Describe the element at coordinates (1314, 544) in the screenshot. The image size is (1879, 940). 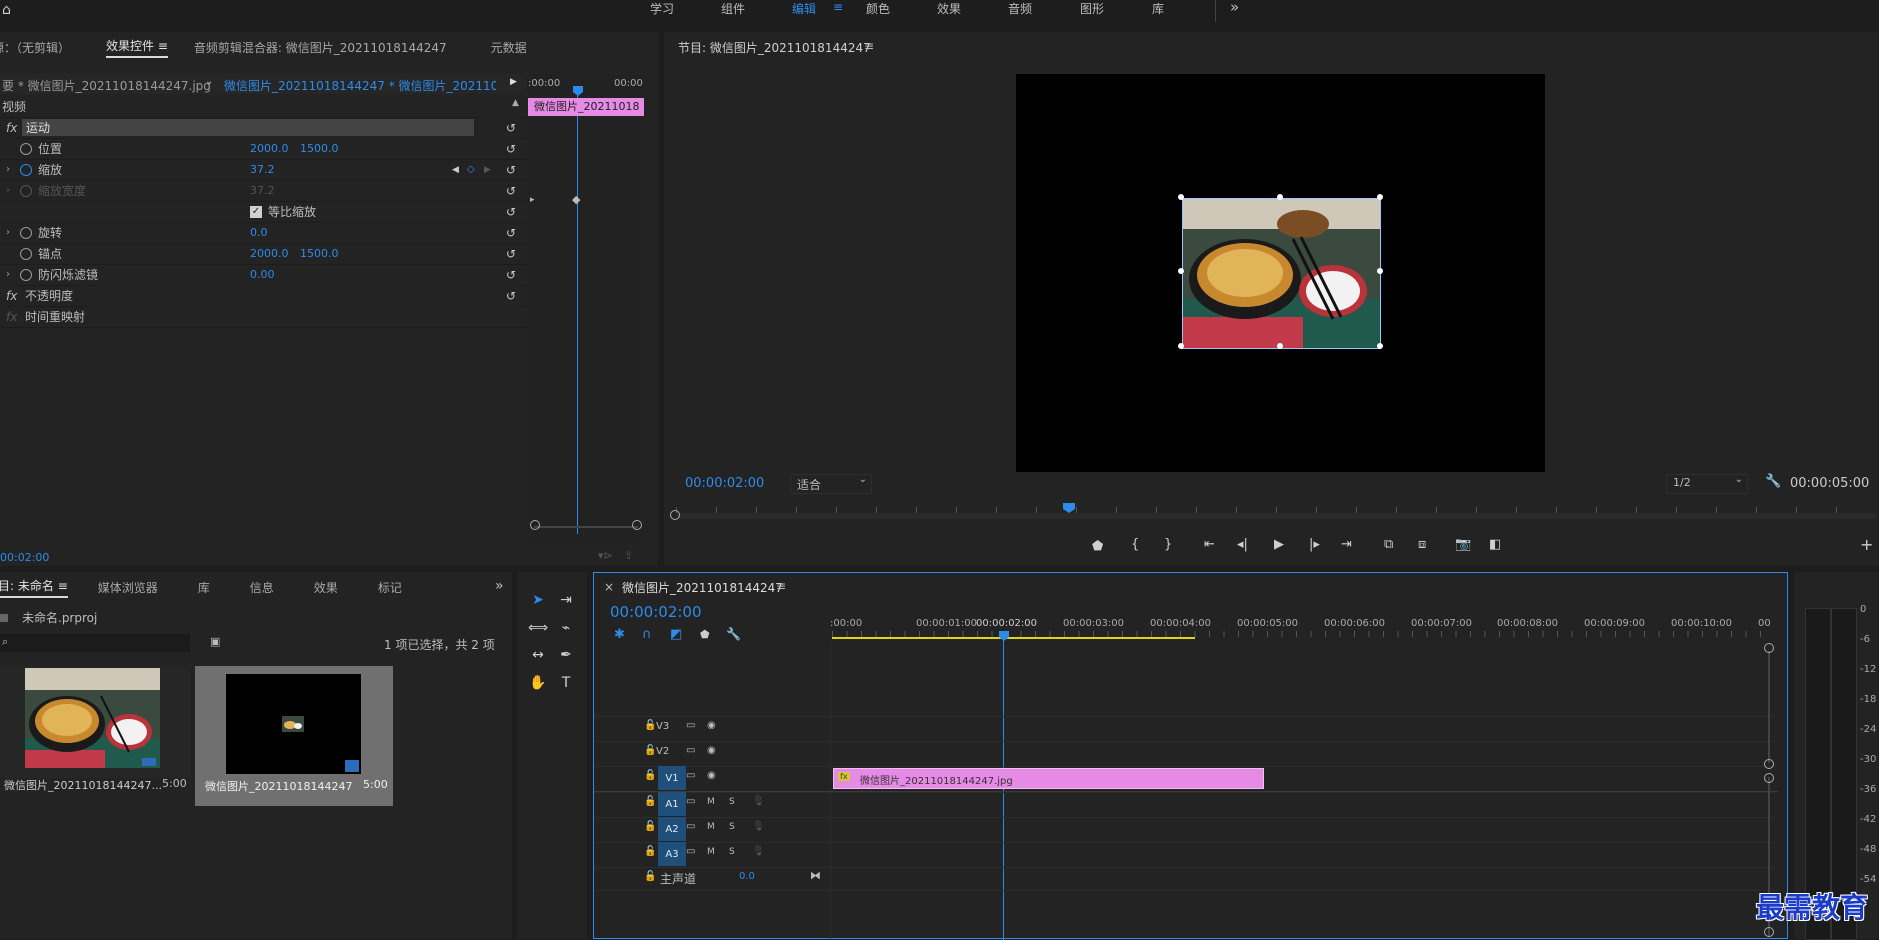
I see `step-forward-icon: |▸` at that location.